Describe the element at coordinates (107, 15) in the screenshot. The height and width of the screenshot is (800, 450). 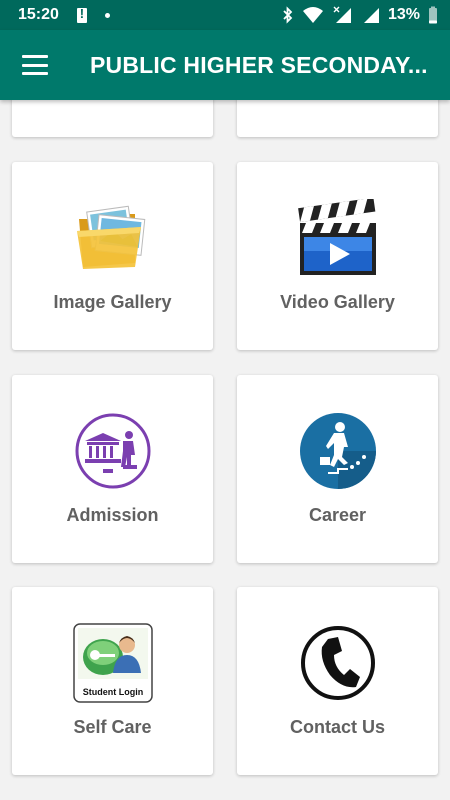
I see `notification-dot-icon` at that location.